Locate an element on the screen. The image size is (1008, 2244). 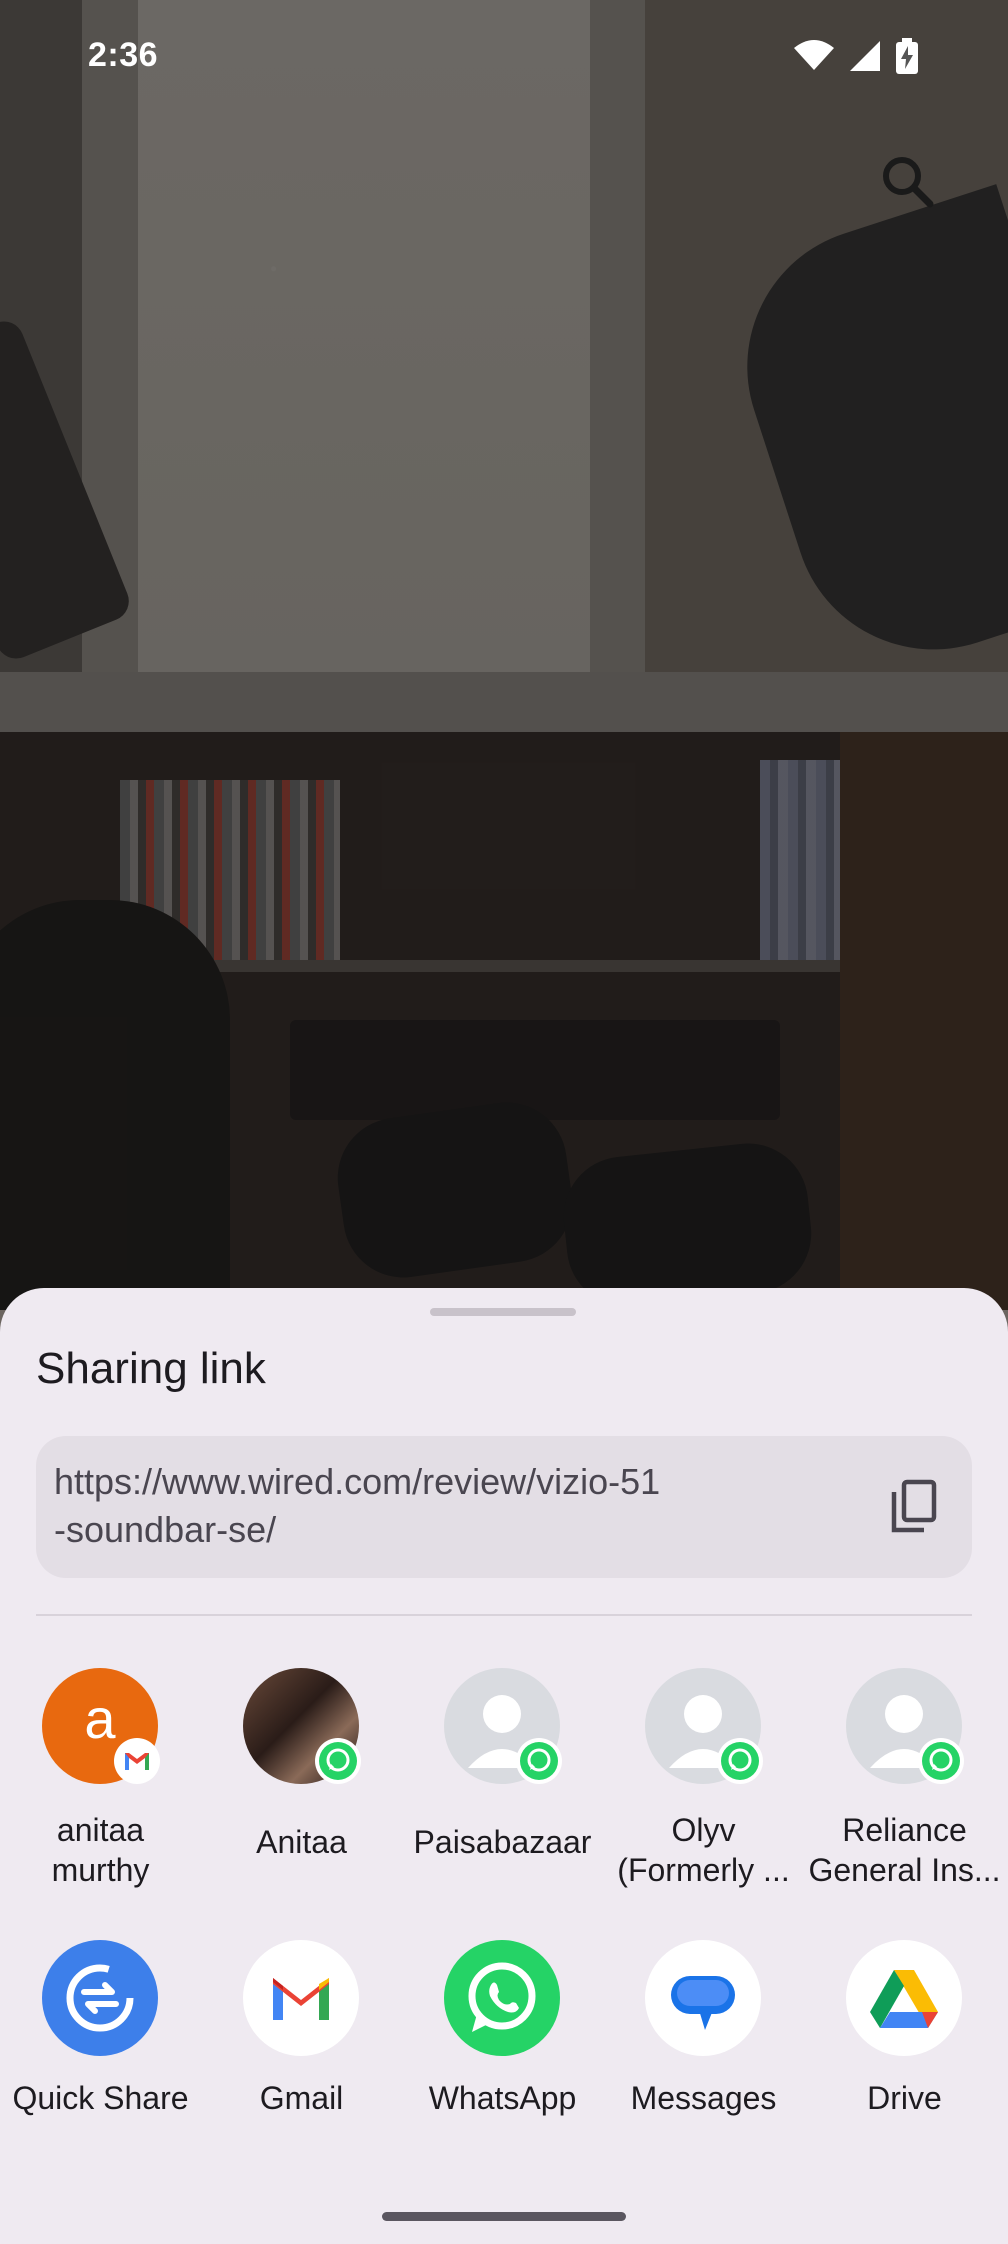
search-icon is located at coordinates (908, 182).